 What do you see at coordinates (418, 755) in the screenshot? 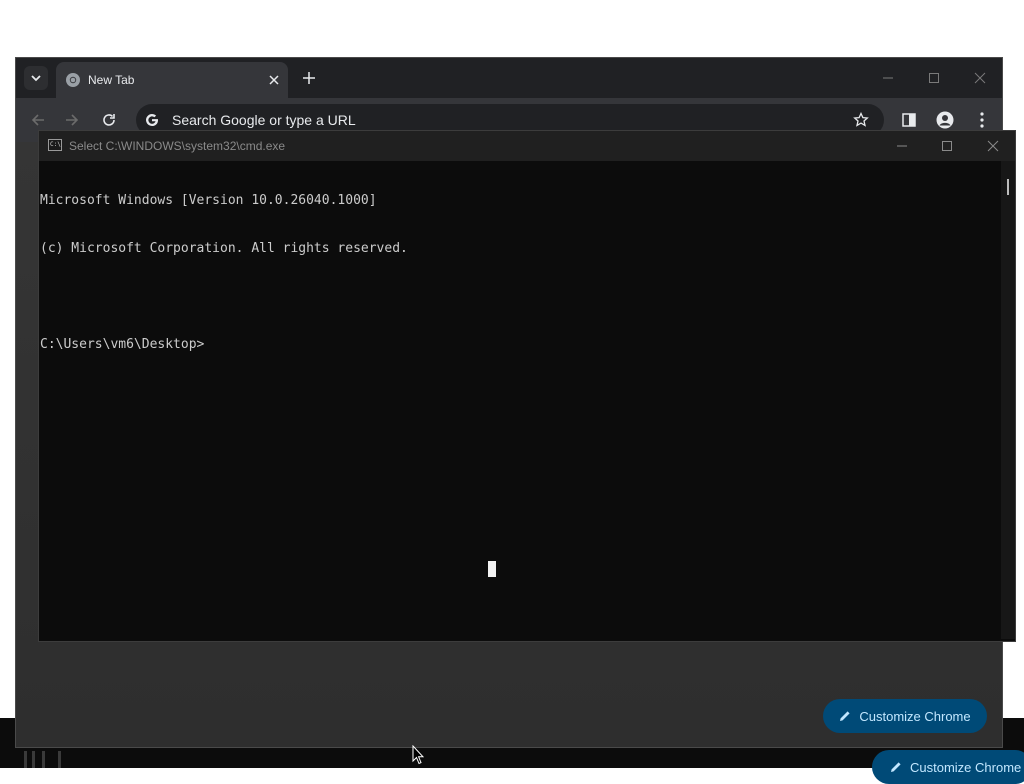
I see `mouse-pointer-icon` at bounding box center [418, 755].